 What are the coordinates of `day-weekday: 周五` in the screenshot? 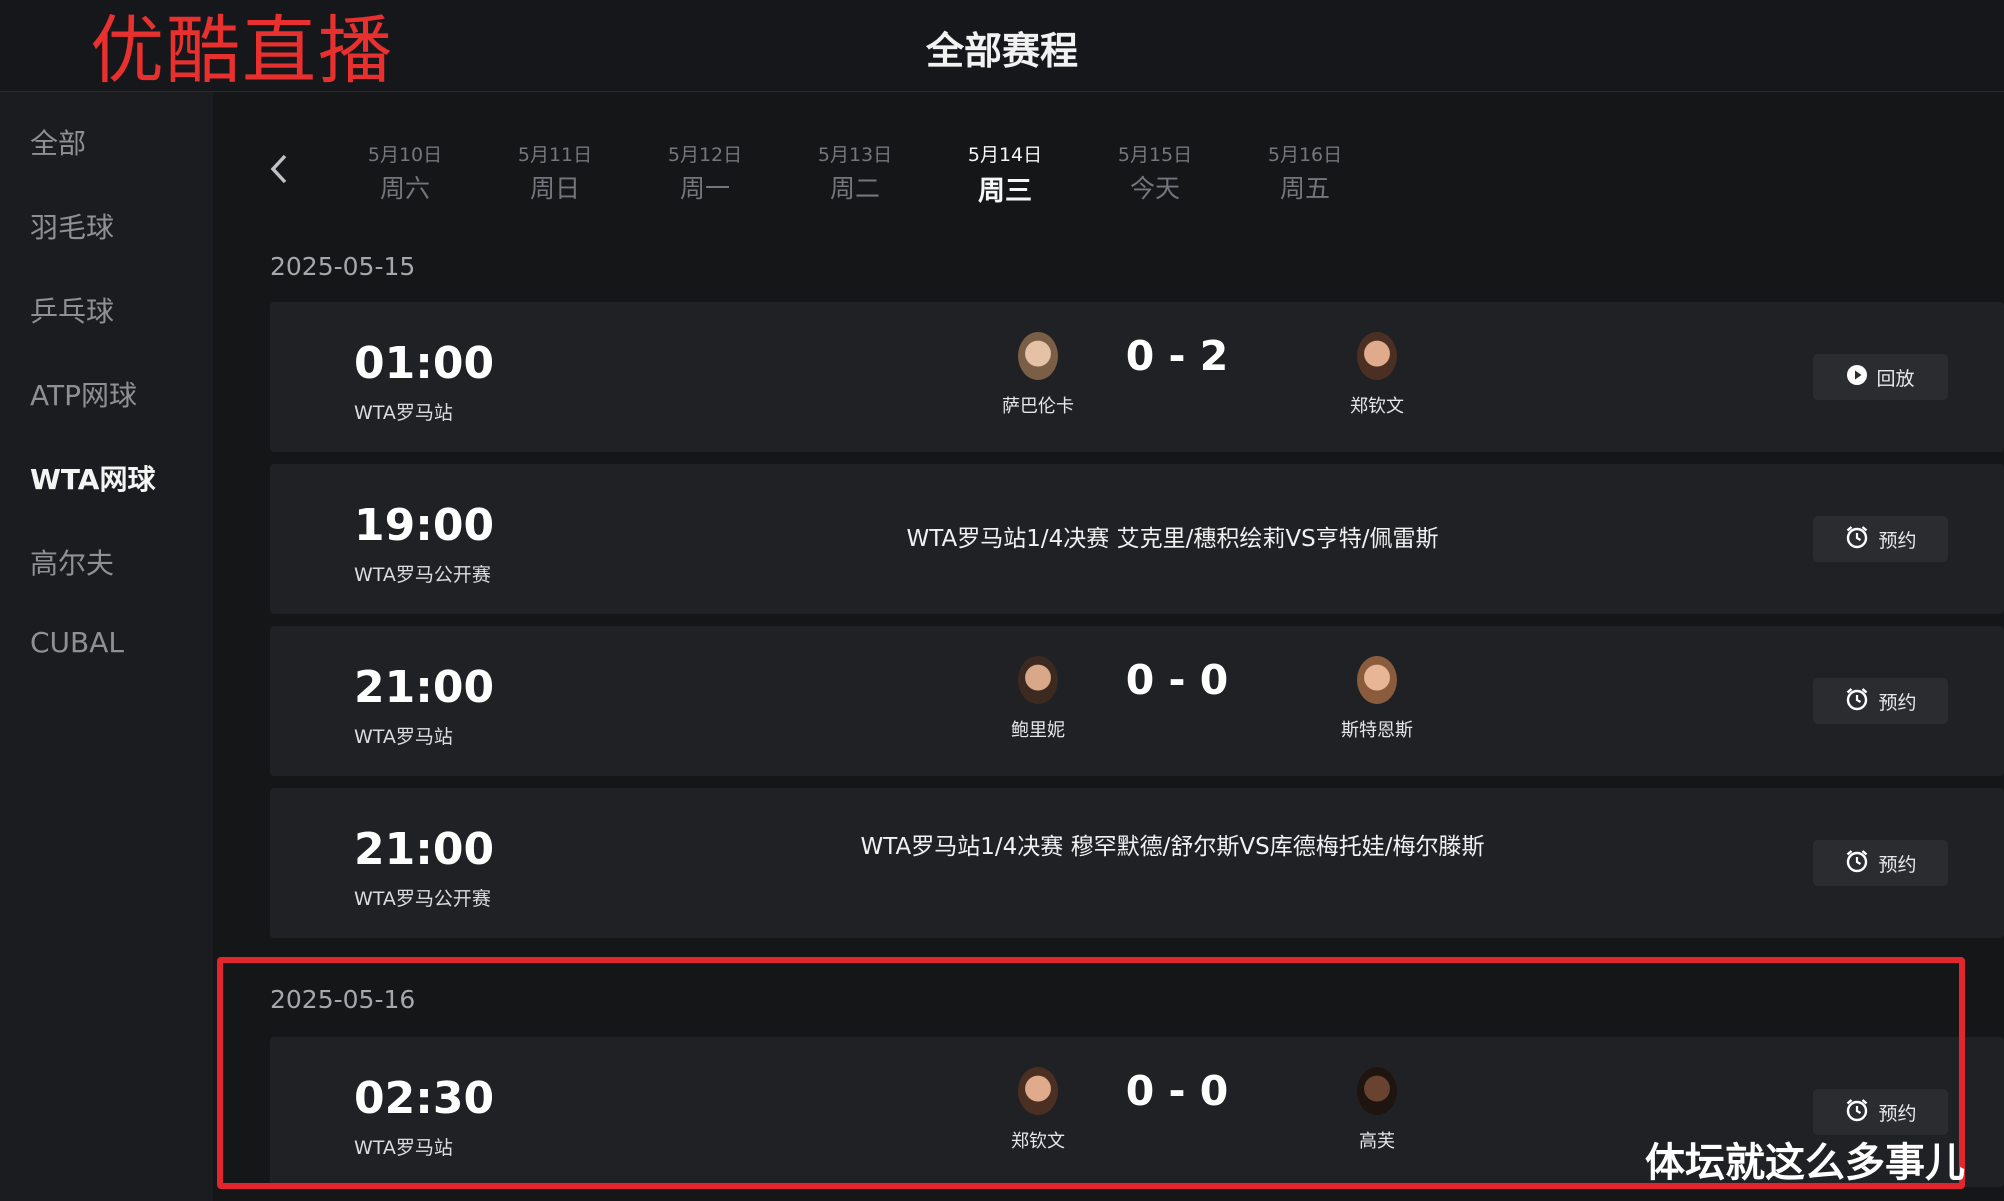 It's located at (1304, 188).